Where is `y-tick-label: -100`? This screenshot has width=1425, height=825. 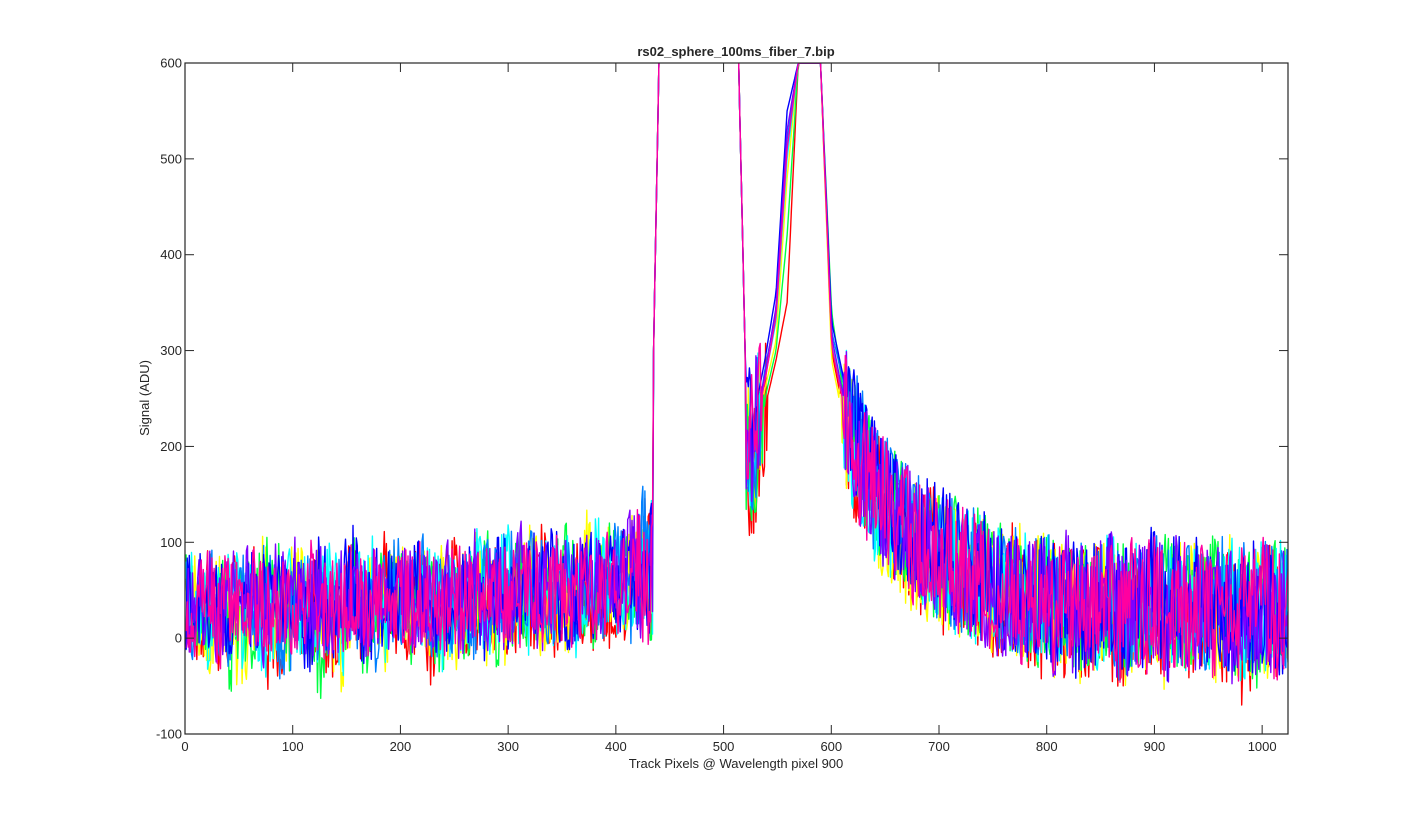
y-tick-label: -100 is located at coordinates (169, 734).